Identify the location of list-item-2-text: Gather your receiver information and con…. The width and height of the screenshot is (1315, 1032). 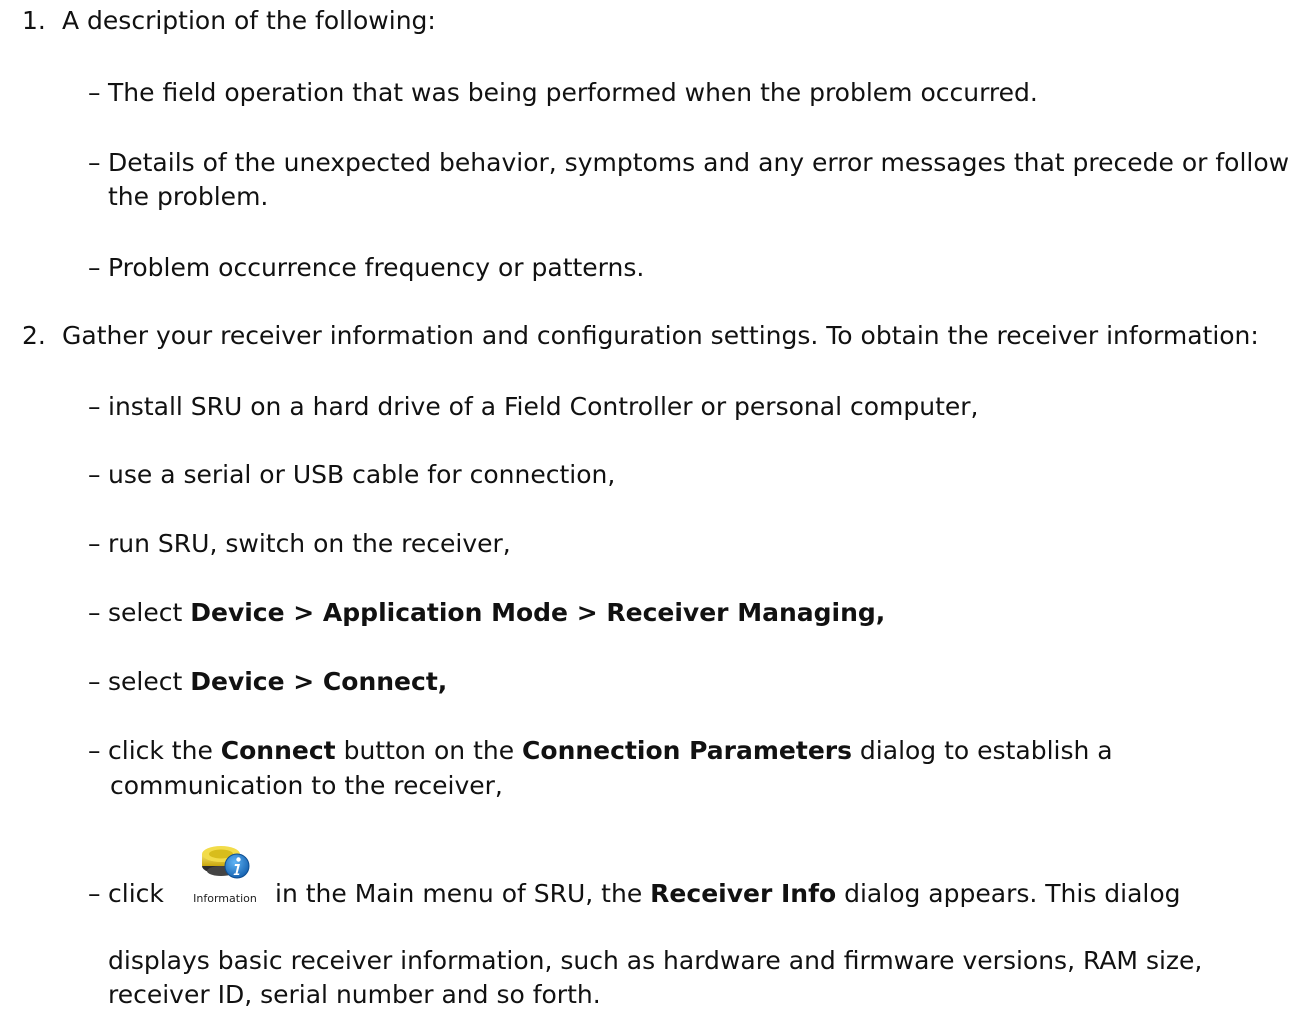
(660, 335).